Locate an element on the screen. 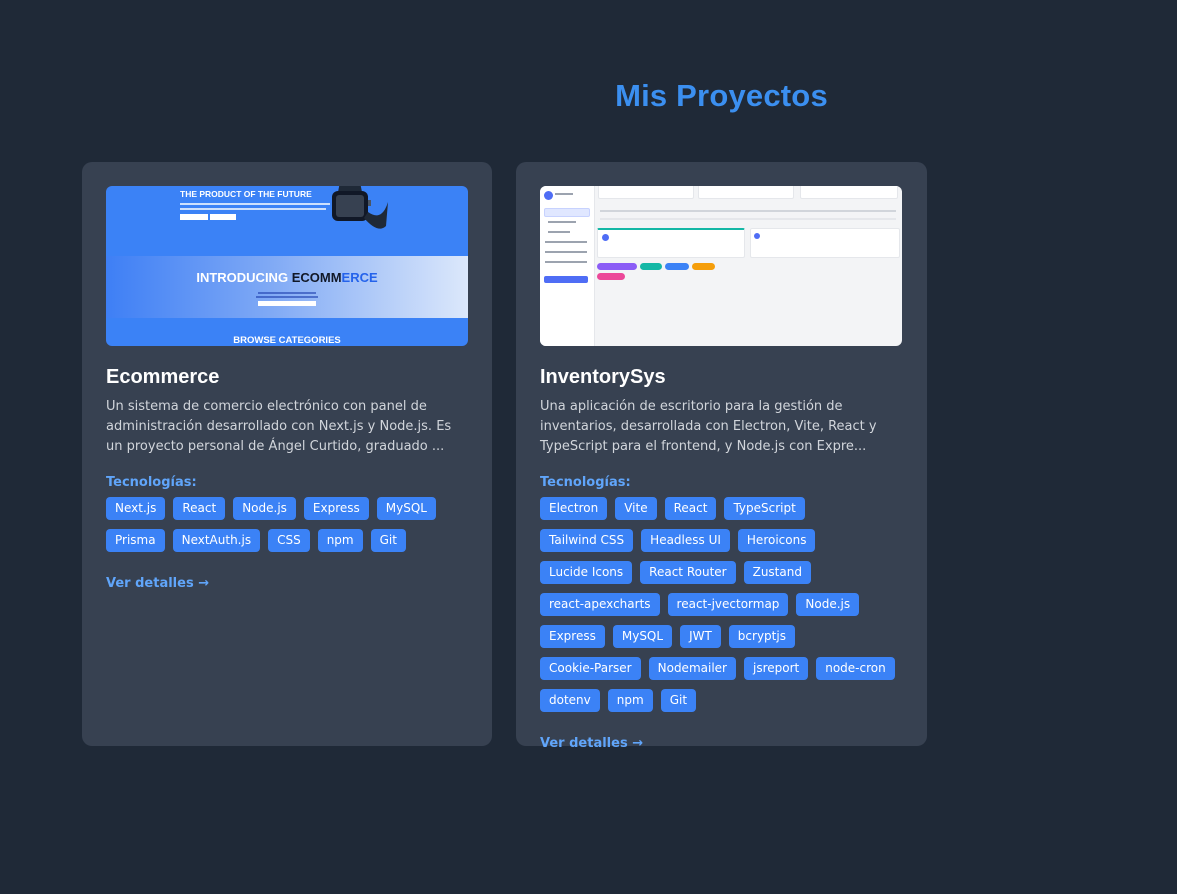  technology-tag: Vite is located at coordinates (636, 508).